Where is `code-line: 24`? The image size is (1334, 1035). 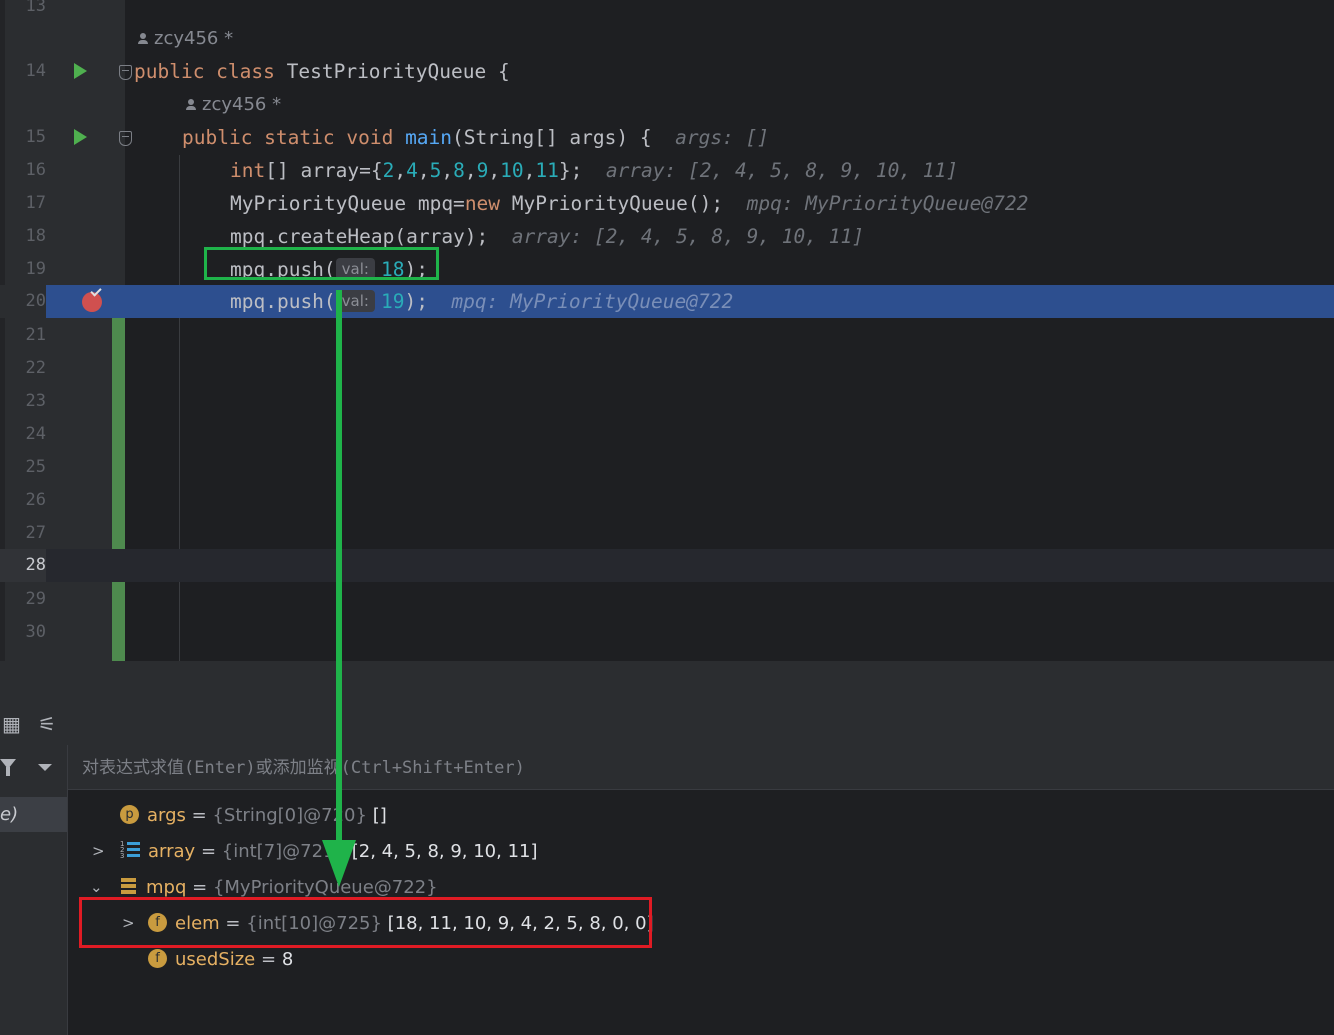
code-line: 24 is located at coordinates (667, 434).